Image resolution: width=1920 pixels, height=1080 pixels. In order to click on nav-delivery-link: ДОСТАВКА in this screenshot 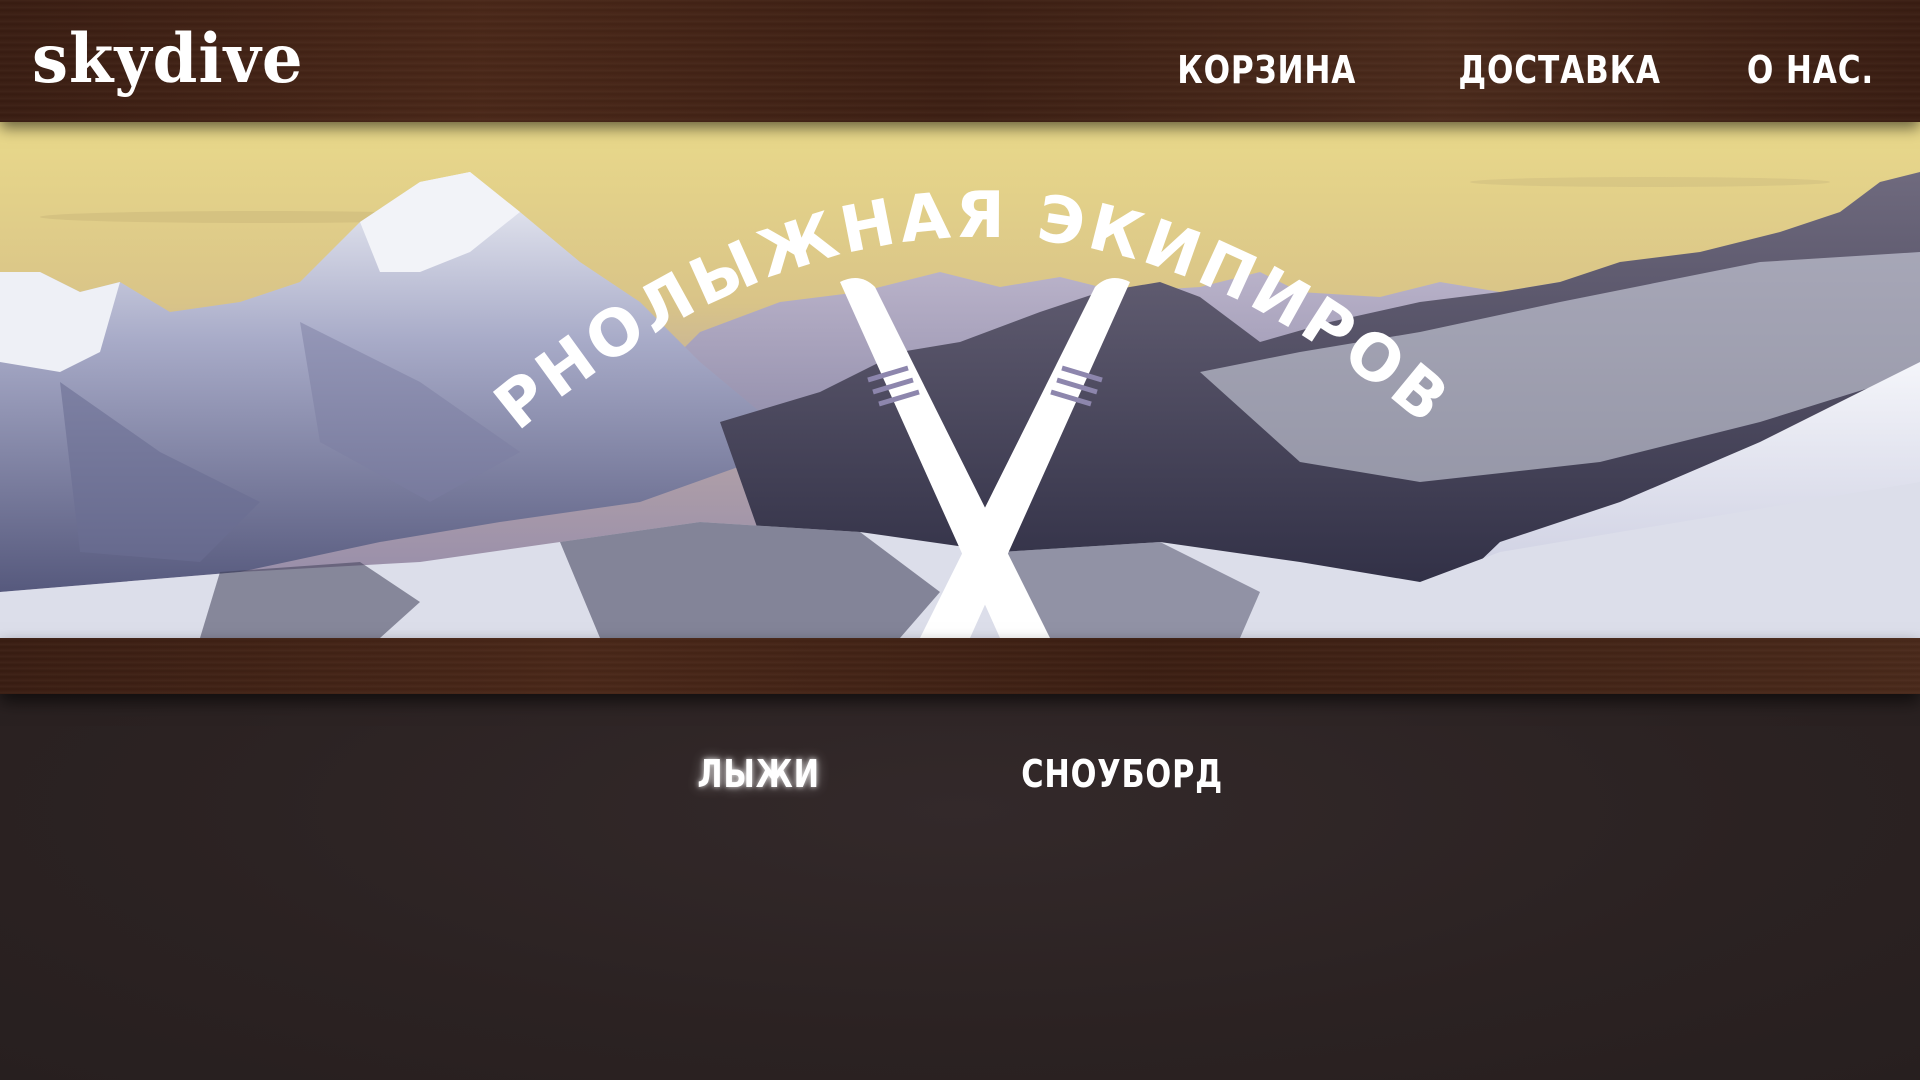, I will do `click(1560, 70)`.